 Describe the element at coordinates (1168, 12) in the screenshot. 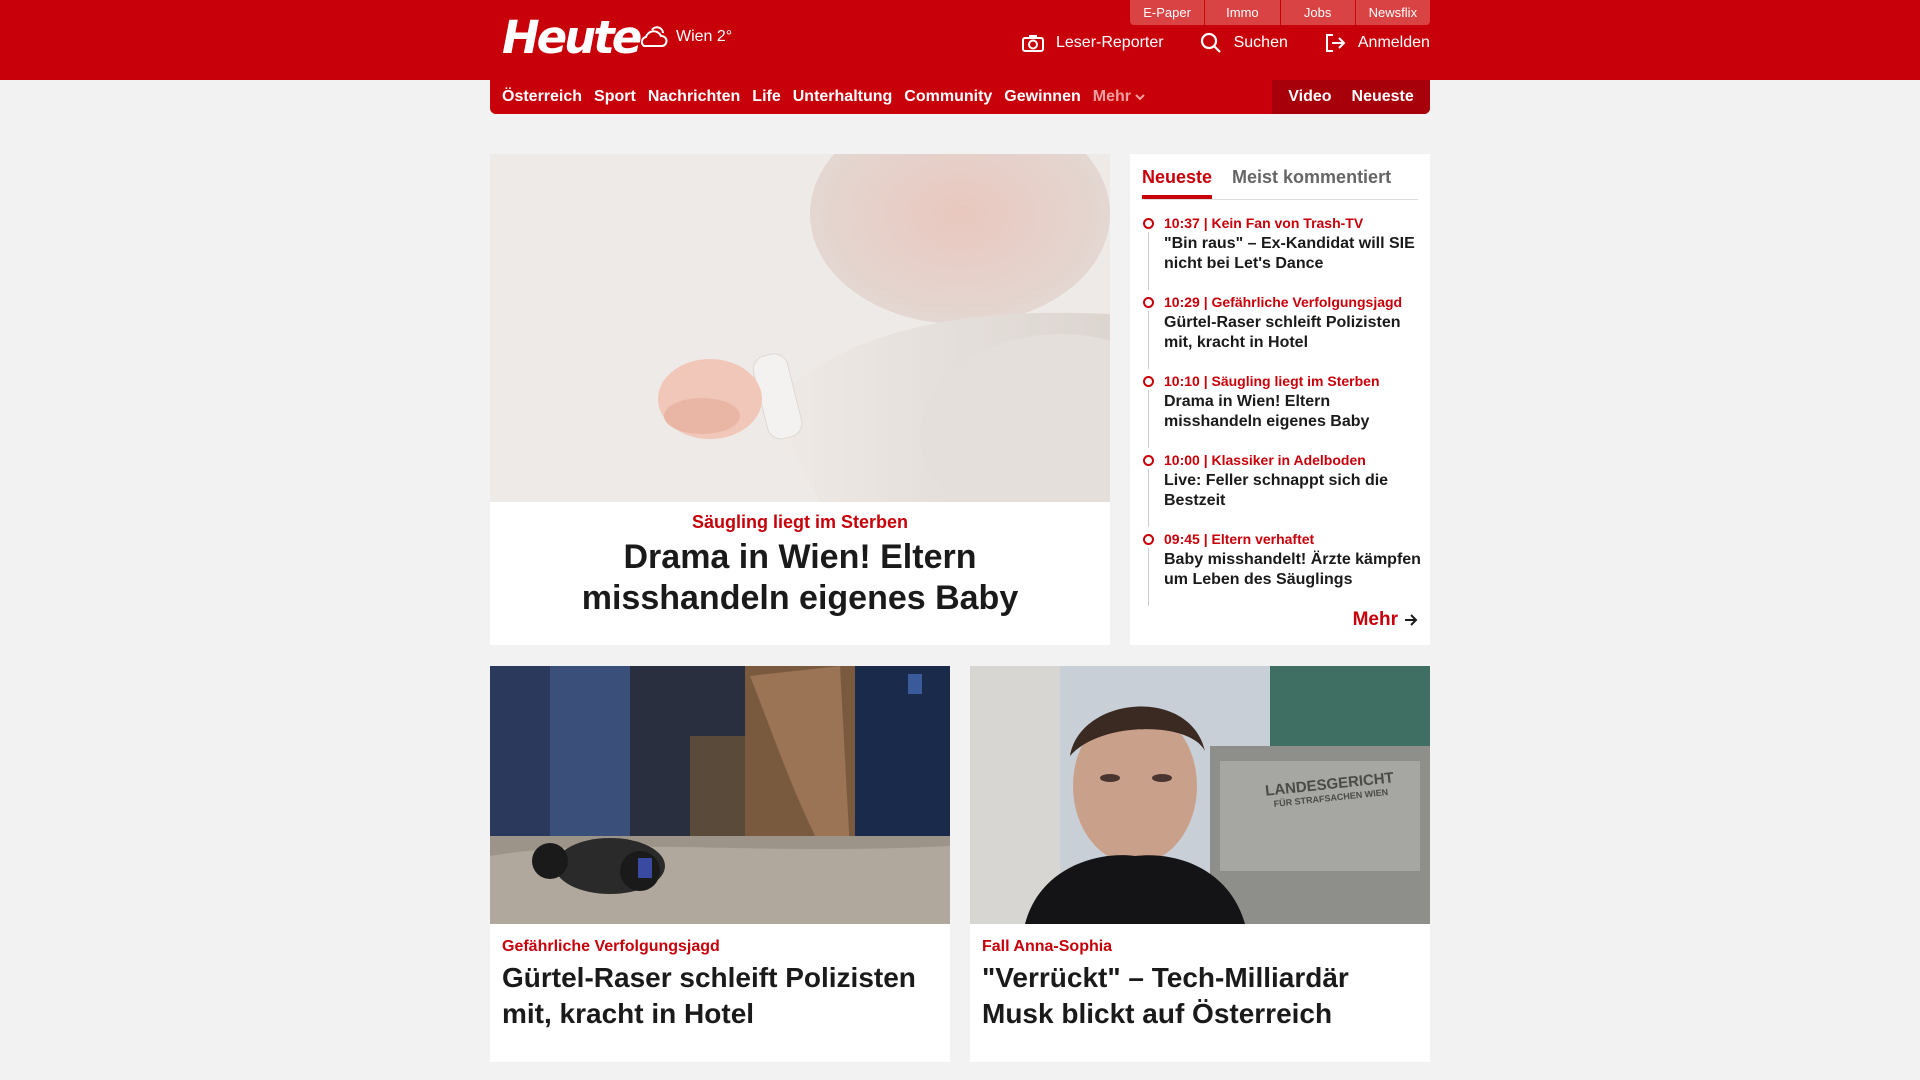

I see `top-link-epaper: E-Paper` at that location.